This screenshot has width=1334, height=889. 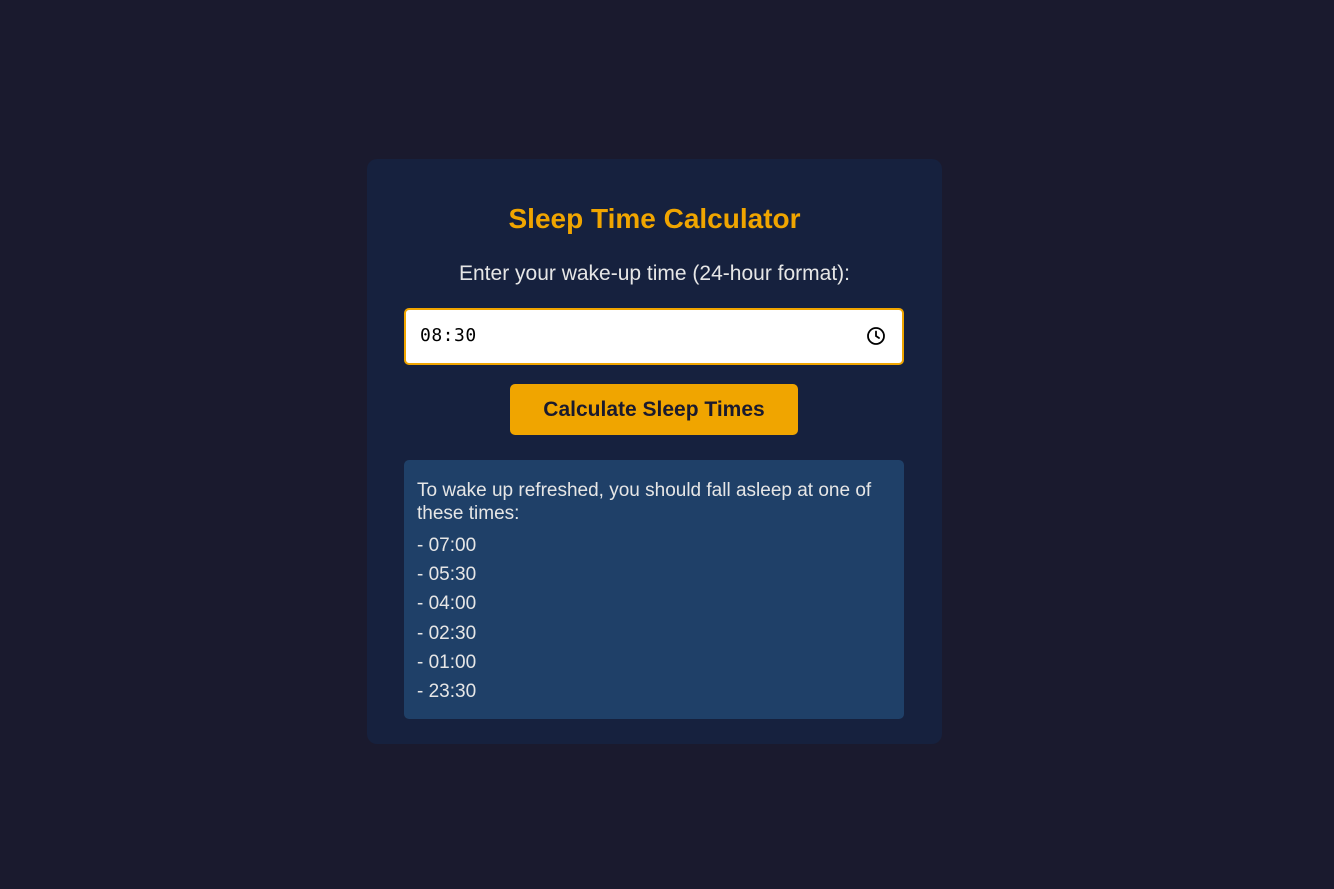 I want to click on sleep-time-item: - 04:00, so click(x=447, y=604).